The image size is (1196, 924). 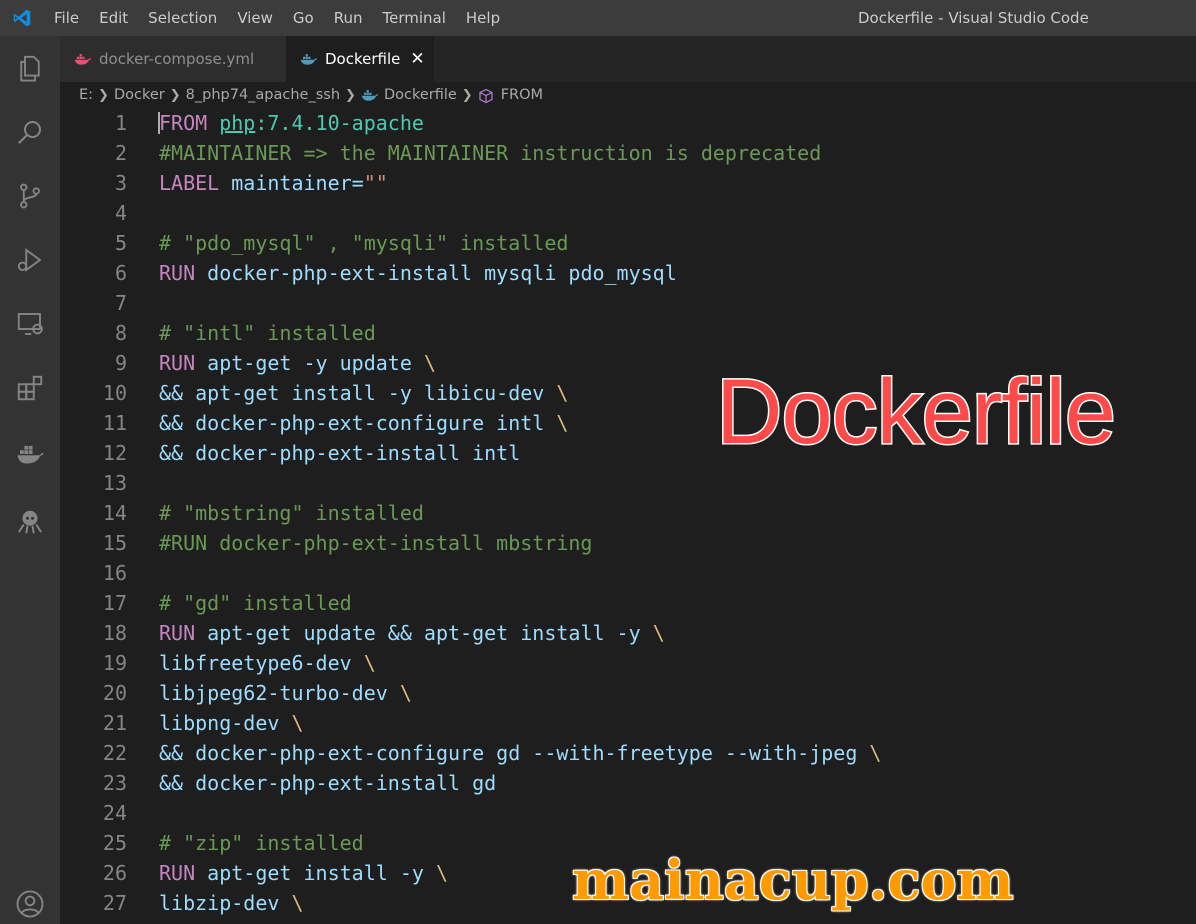 I want to click on code-line: 24, so click(x=628, y=813).